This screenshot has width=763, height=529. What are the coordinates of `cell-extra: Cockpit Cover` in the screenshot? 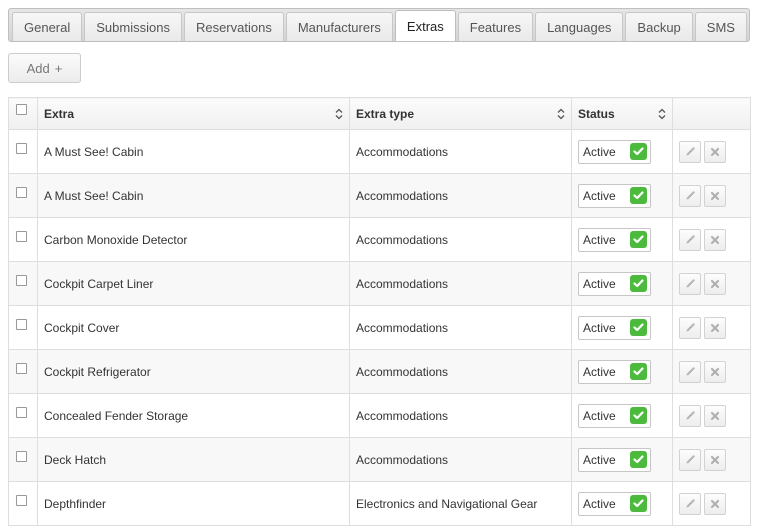 It's located at (193, 327).